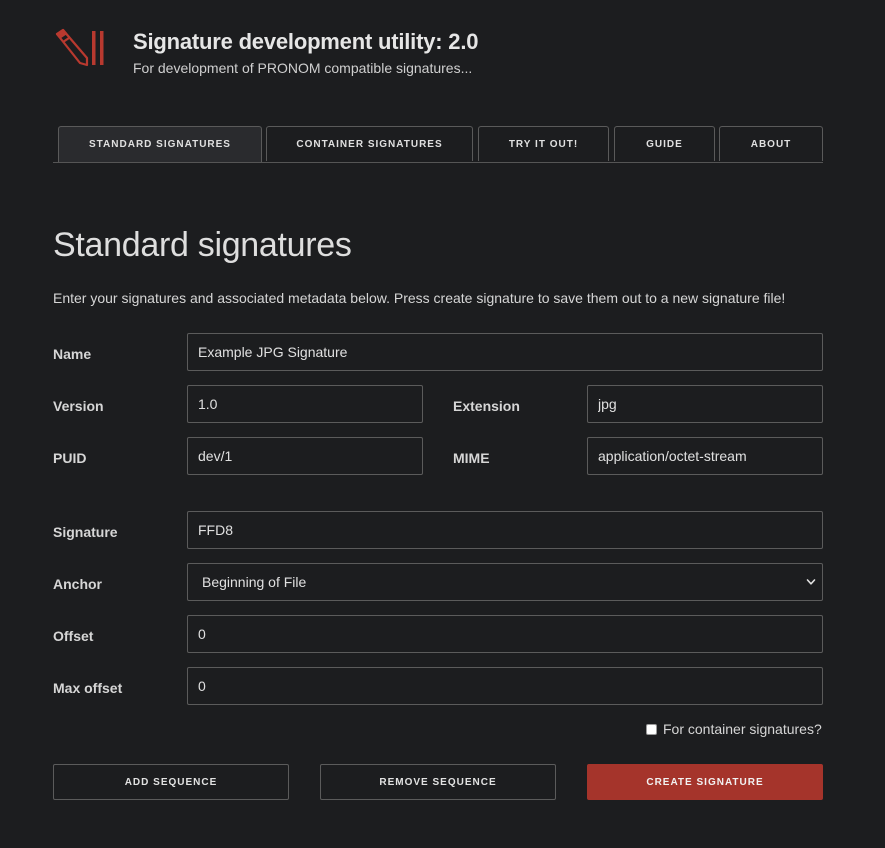 This screenshot has height=848, width=885. Describe the element at coordinates (72, 354) in the screenshot. I see `name-label: Name` at that location.